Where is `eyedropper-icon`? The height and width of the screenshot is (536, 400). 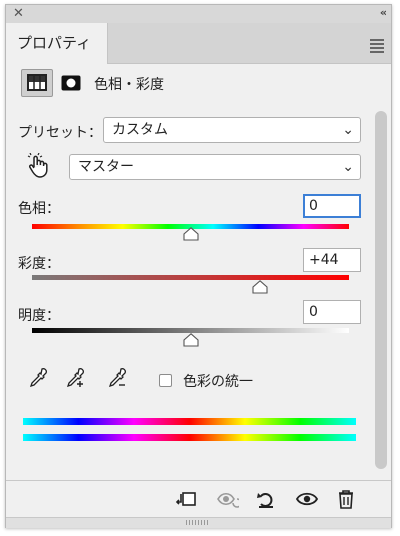 eyedropper-icon is located at coordinates (38, 378).